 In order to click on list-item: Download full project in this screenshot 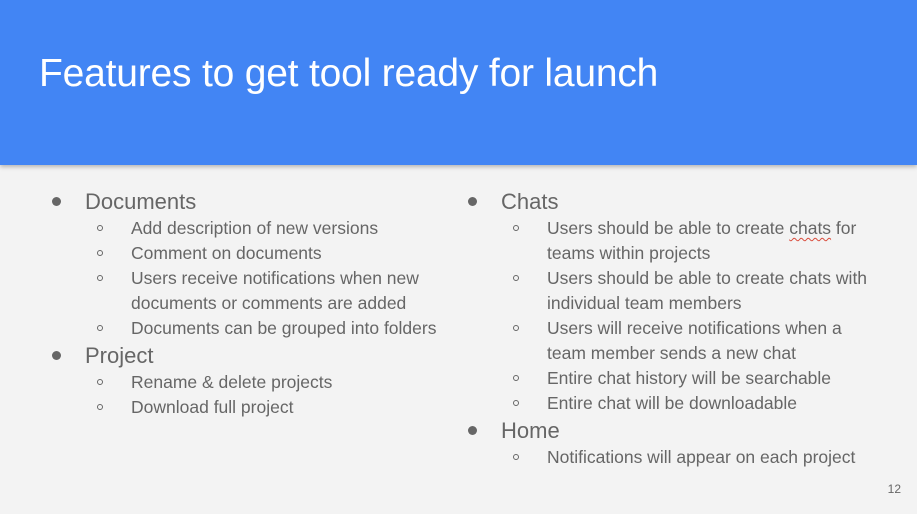, I will do `click(248, 407)`.